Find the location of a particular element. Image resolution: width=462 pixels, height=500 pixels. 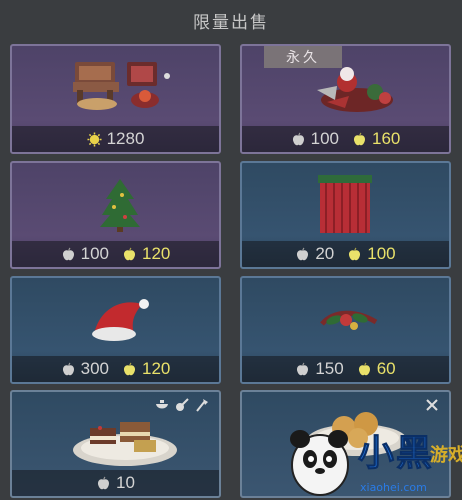

page-title: 限量出售 is located at coordinates (231, 22).